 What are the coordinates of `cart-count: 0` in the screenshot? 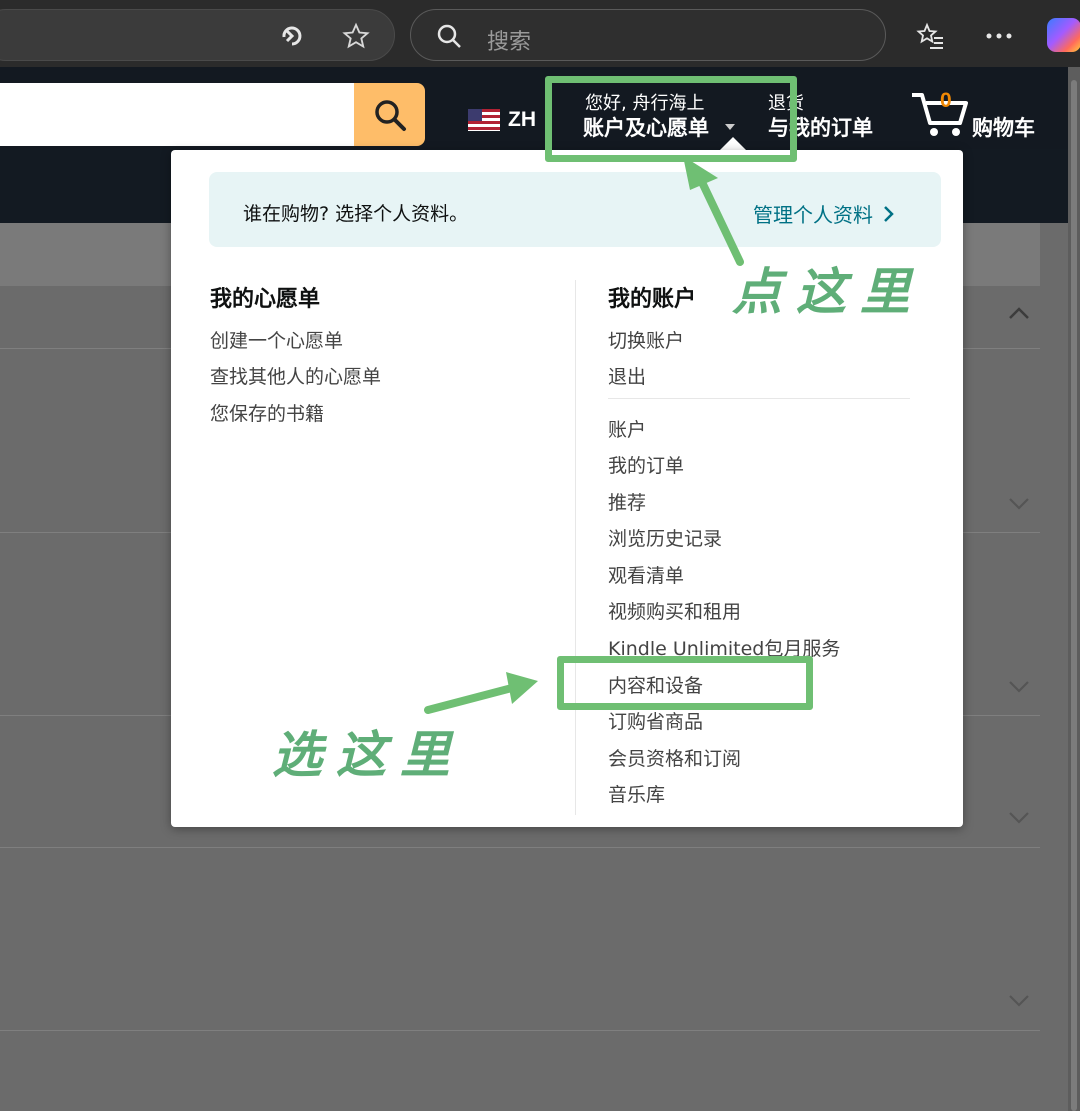 It's located at (946, 100).